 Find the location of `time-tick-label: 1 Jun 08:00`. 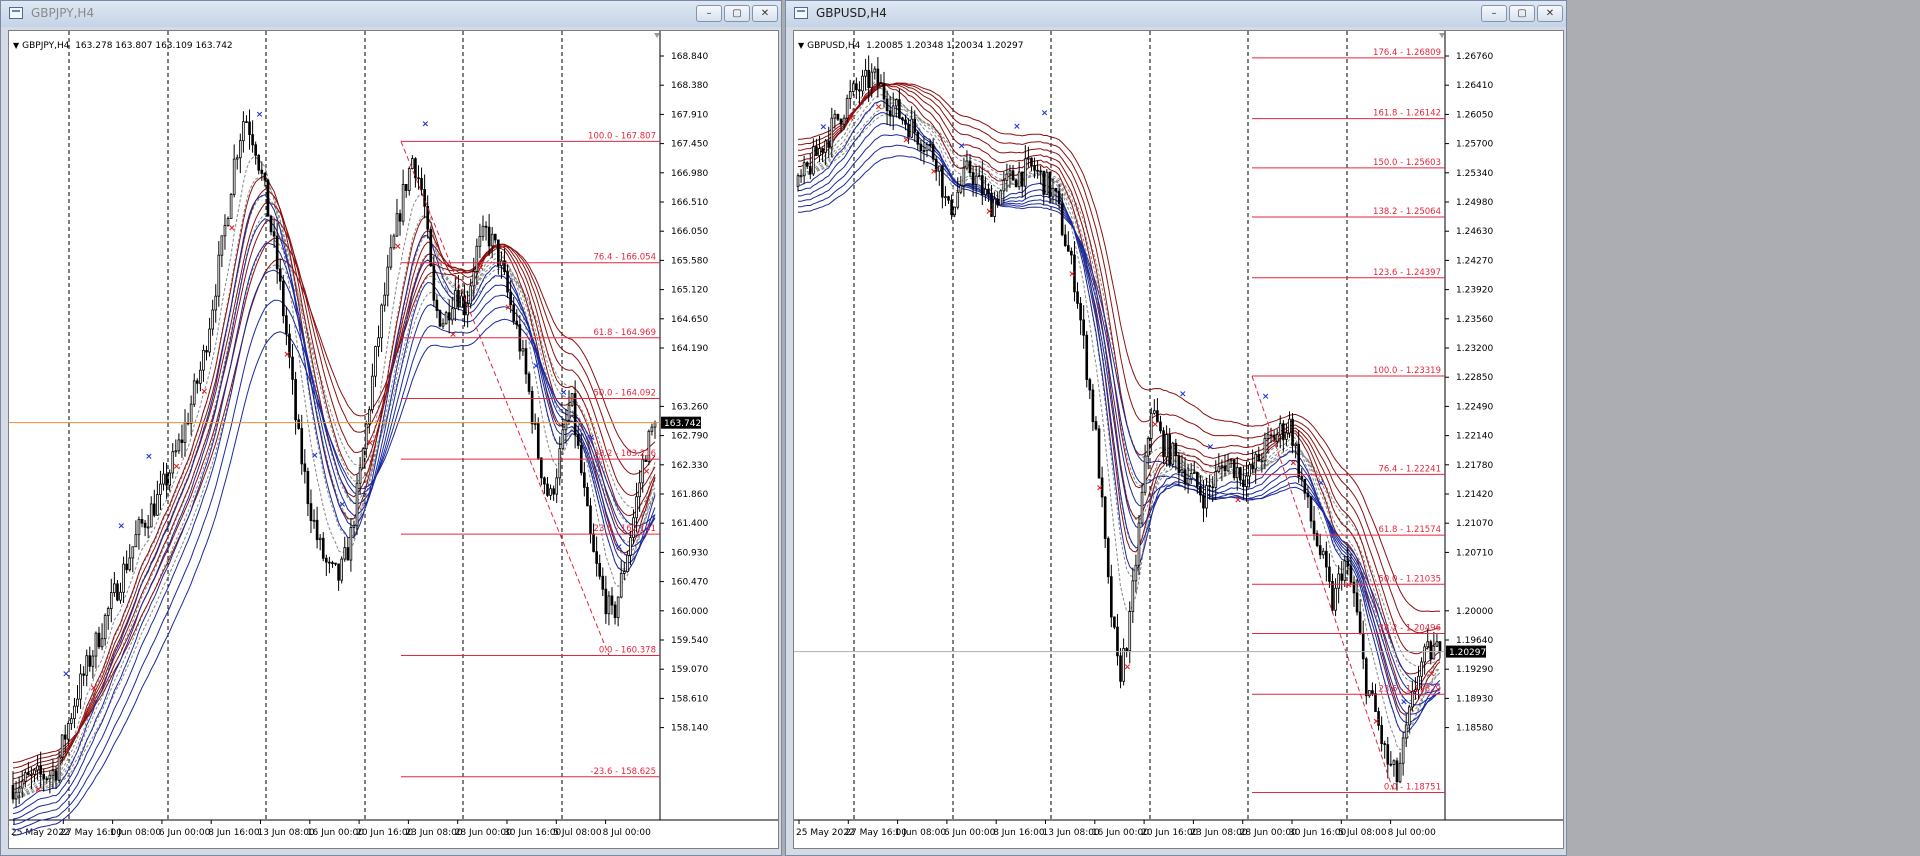

time-tick-label: 1 Jun 08:00 is located at coordinates (136, 833).